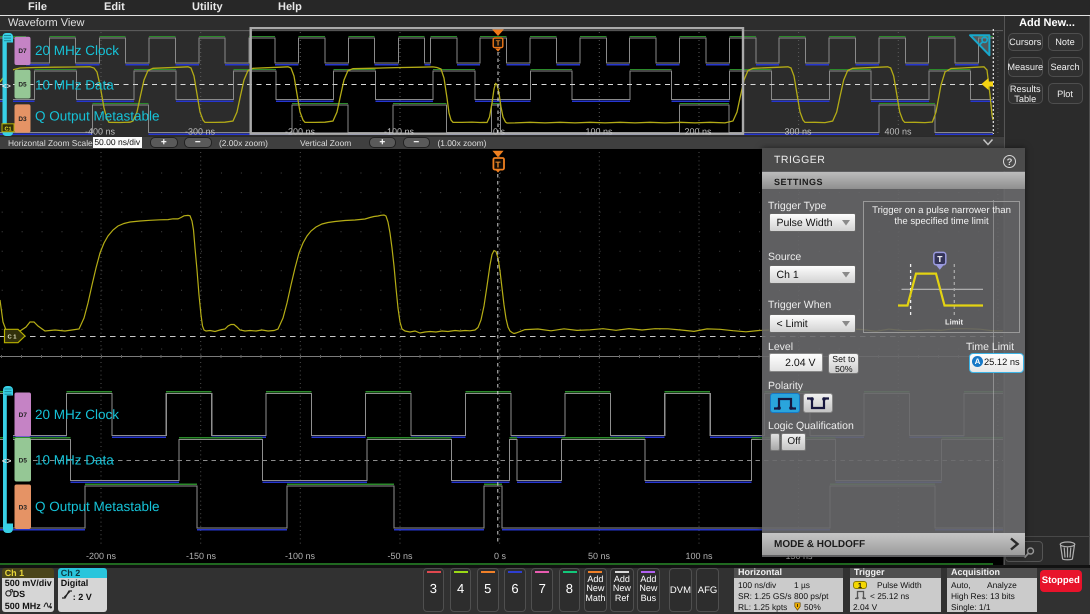  I want to click on svg-text: 300 ns, so click(798, 132).